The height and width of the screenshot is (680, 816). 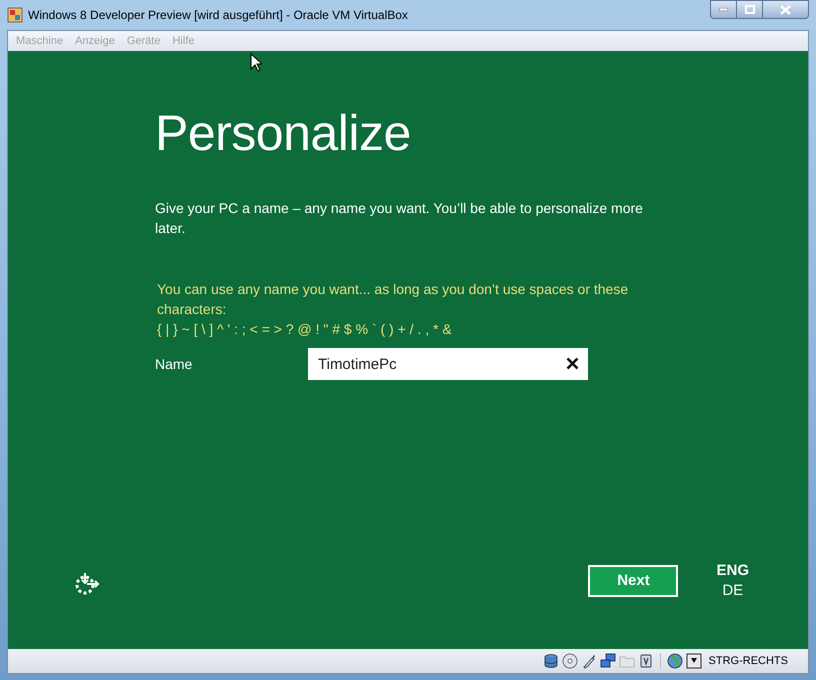 What do you see at coordinates (304, 329) in the screenshot?
I see `forbidden-characters: { | } ~ [ \ ] ^ ' : ; < = > ? @ ! " # $ % ` ( ) + / . , * &` at bounding box center [304, 329].